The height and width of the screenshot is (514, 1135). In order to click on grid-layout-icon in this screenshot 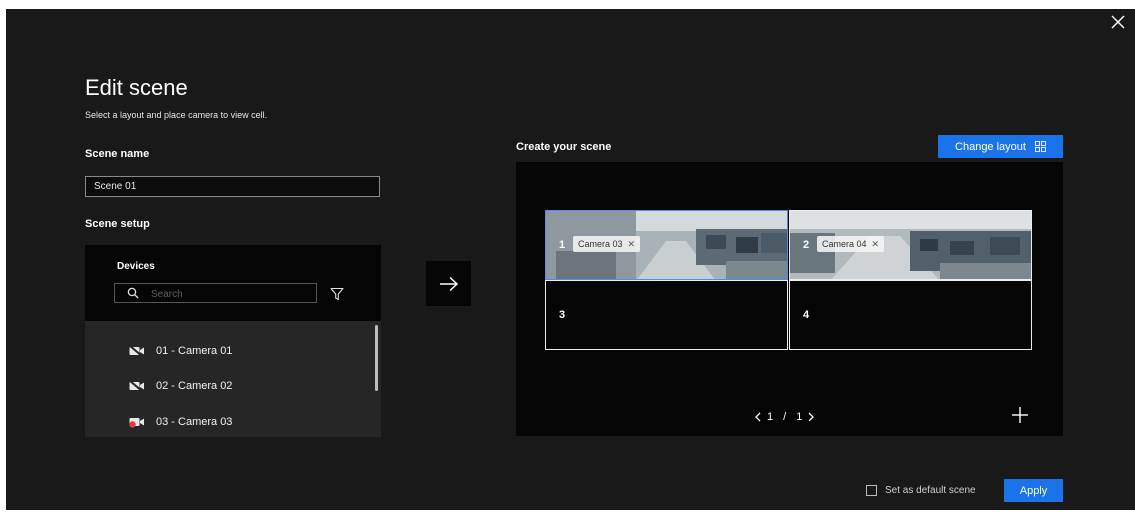, I will do `click(1040, 146)`.